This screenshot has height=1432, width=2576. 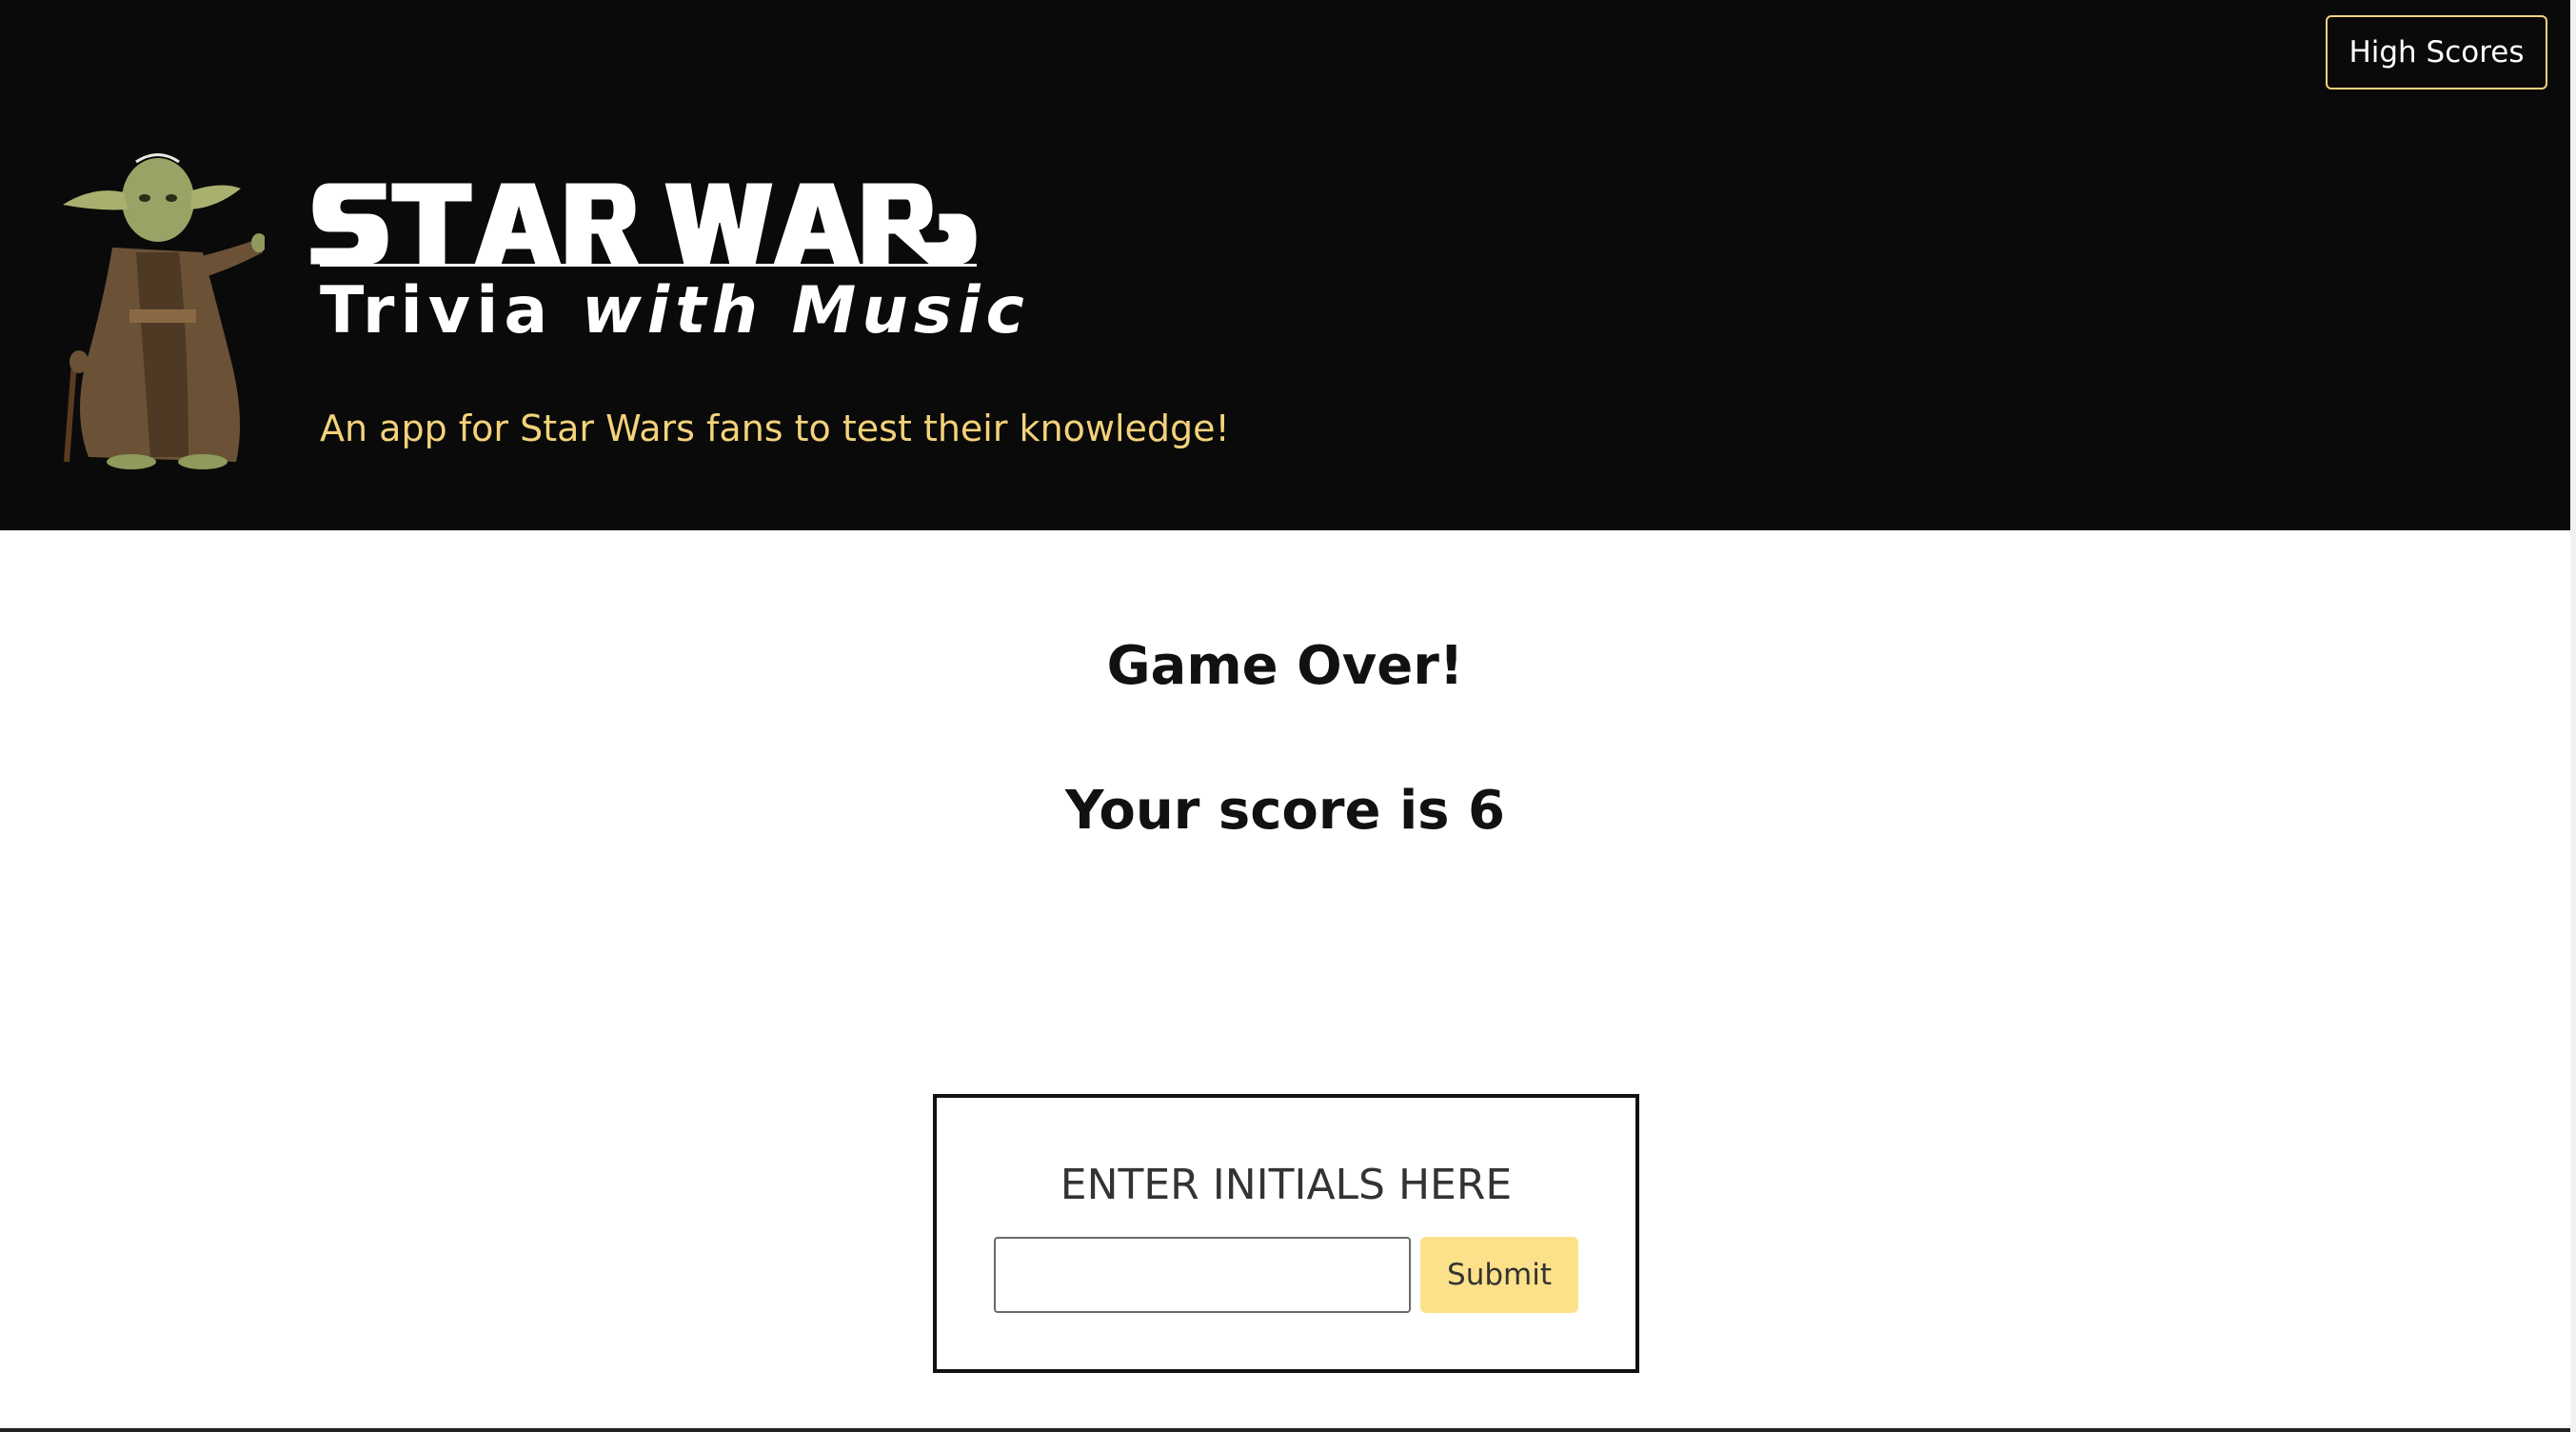 I want to click on page-bottom-divider, so click(x=1285, y=1430).